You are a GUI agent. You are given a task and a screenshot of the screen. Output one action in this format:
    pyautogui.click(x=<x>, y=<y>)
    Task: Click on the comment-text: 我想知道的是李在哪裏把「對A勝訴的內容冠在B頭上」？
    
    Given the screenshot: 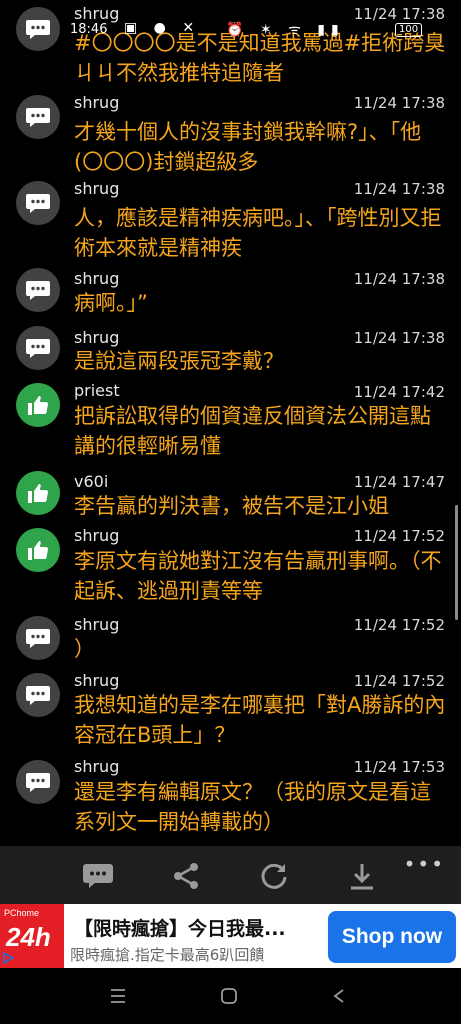 What is the action you would take?
    pyautogui.click(x=260, y=720)
    